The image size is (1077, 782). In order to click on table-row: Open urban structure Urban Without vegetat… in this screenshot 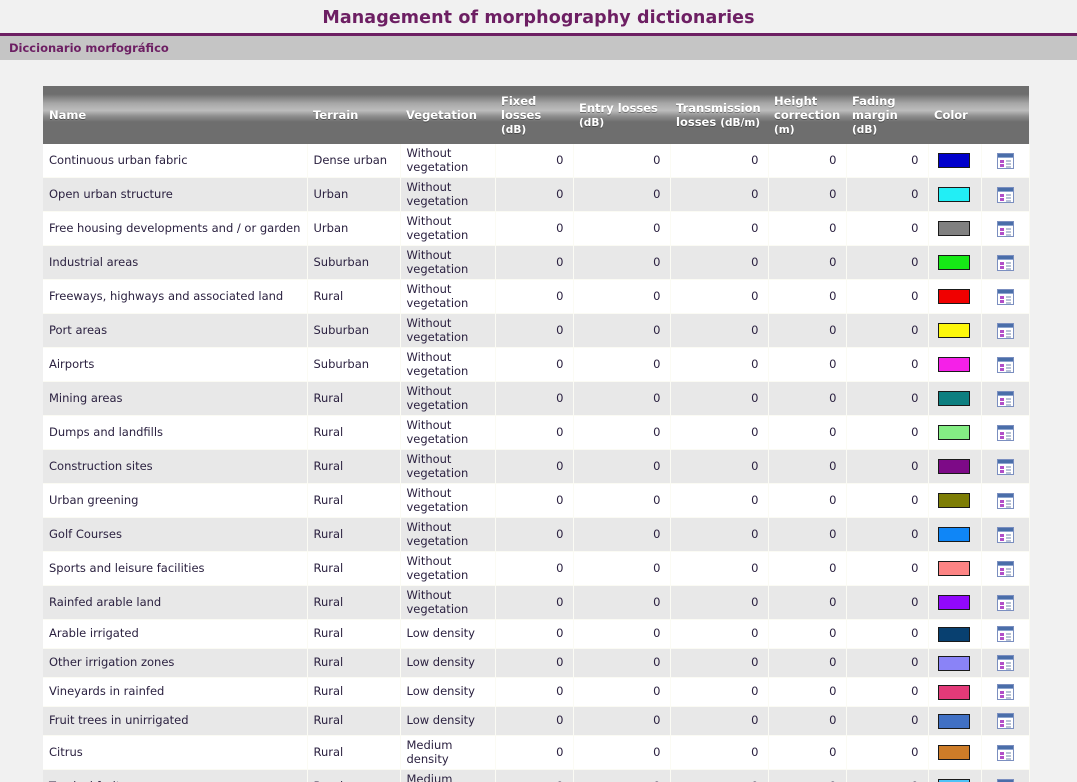, I will do `click(536, 194)`.